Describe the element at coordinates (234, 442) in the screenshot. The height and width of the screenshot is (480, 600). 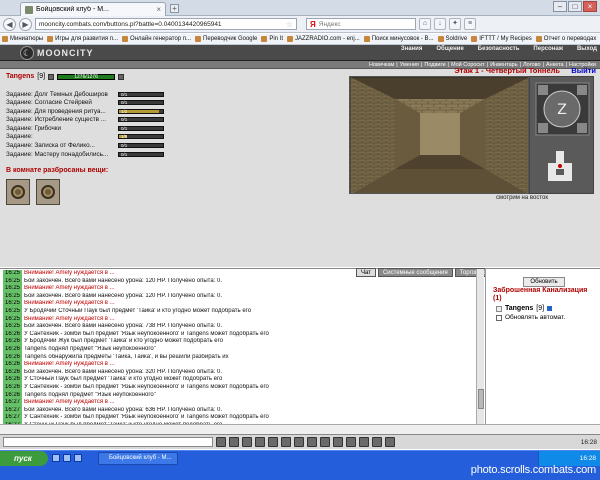
I see `clear-chat-icon` at that location.